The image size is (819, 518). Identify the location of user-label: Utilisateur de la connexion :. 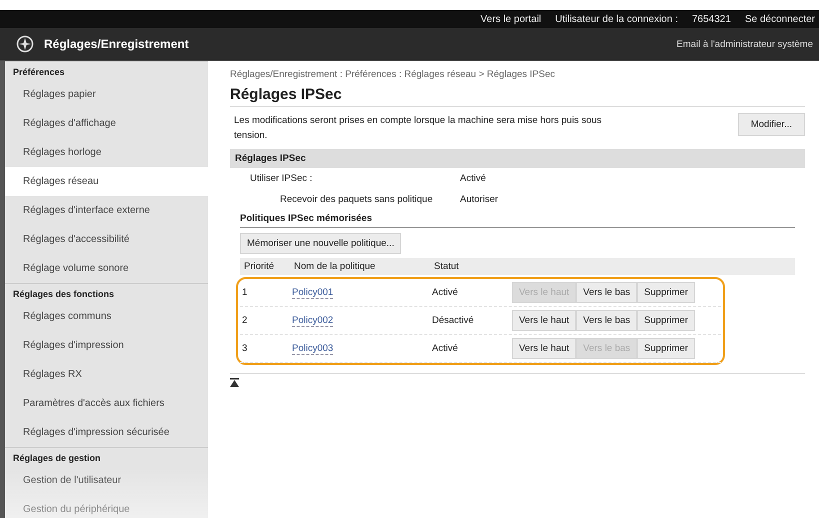
(616, 19).